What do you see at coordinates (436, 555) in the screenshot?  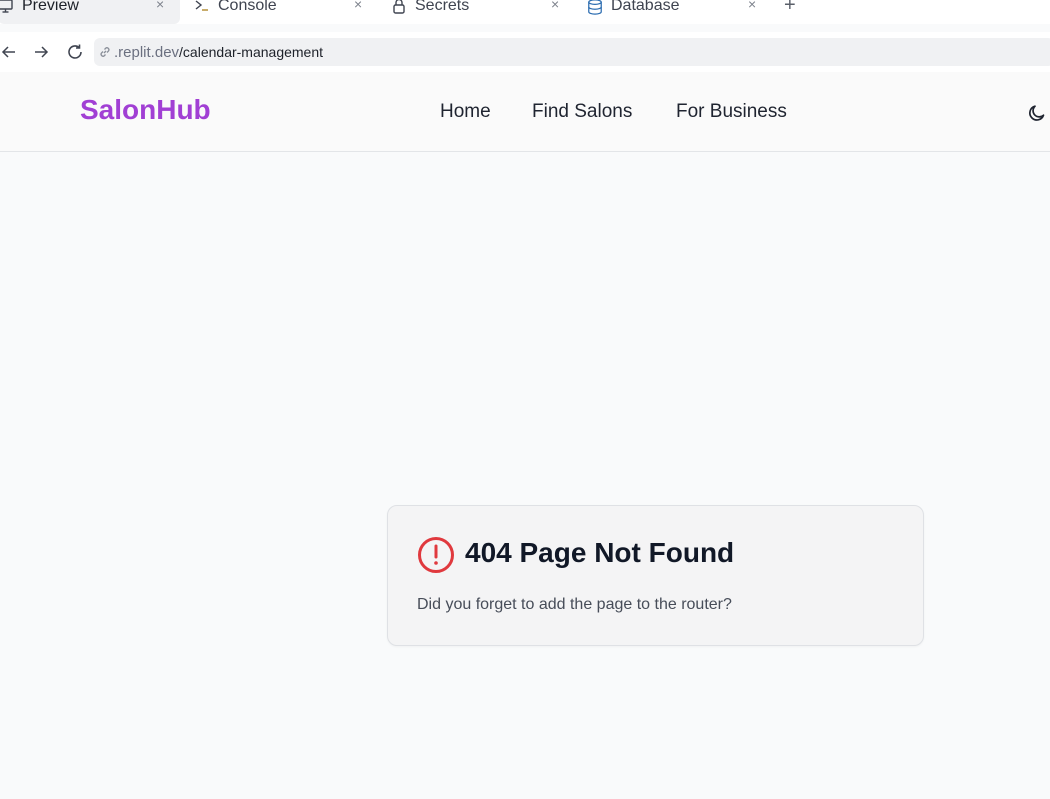 I see `alert-circle-icon` at bounding box center [436, 555].